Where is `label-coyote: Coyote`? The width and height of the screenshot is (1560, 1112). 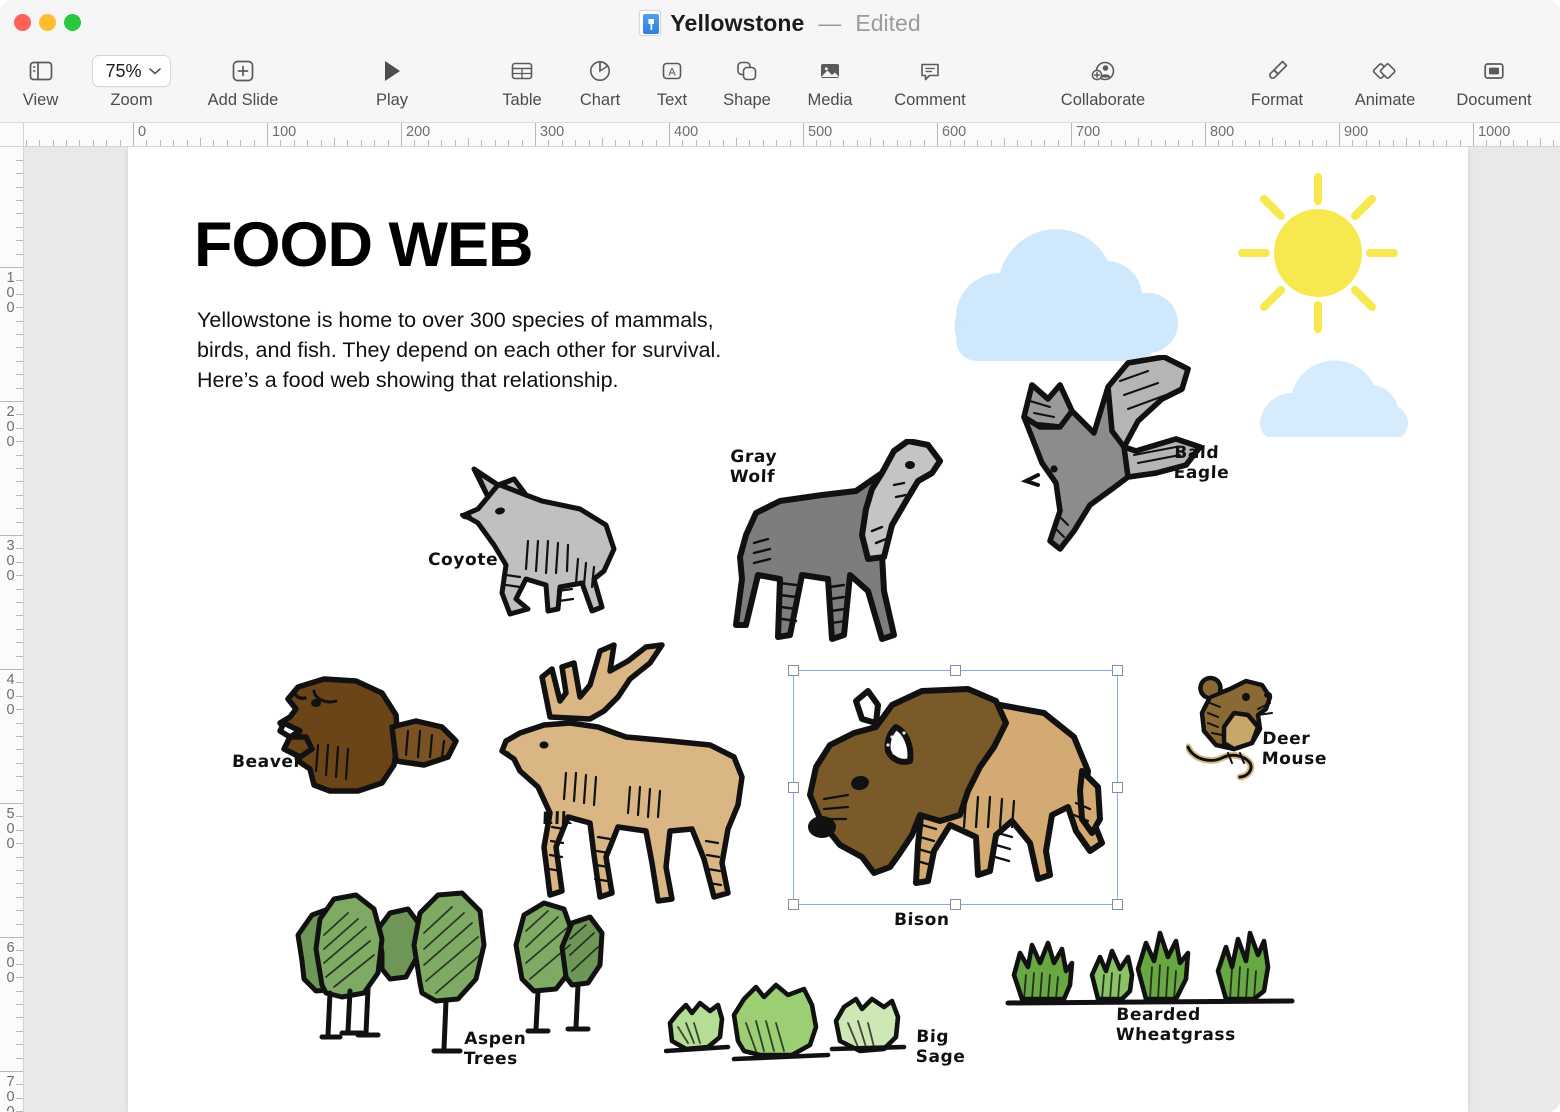
label-coyote: Coyote is located at coordinates (463, 560).